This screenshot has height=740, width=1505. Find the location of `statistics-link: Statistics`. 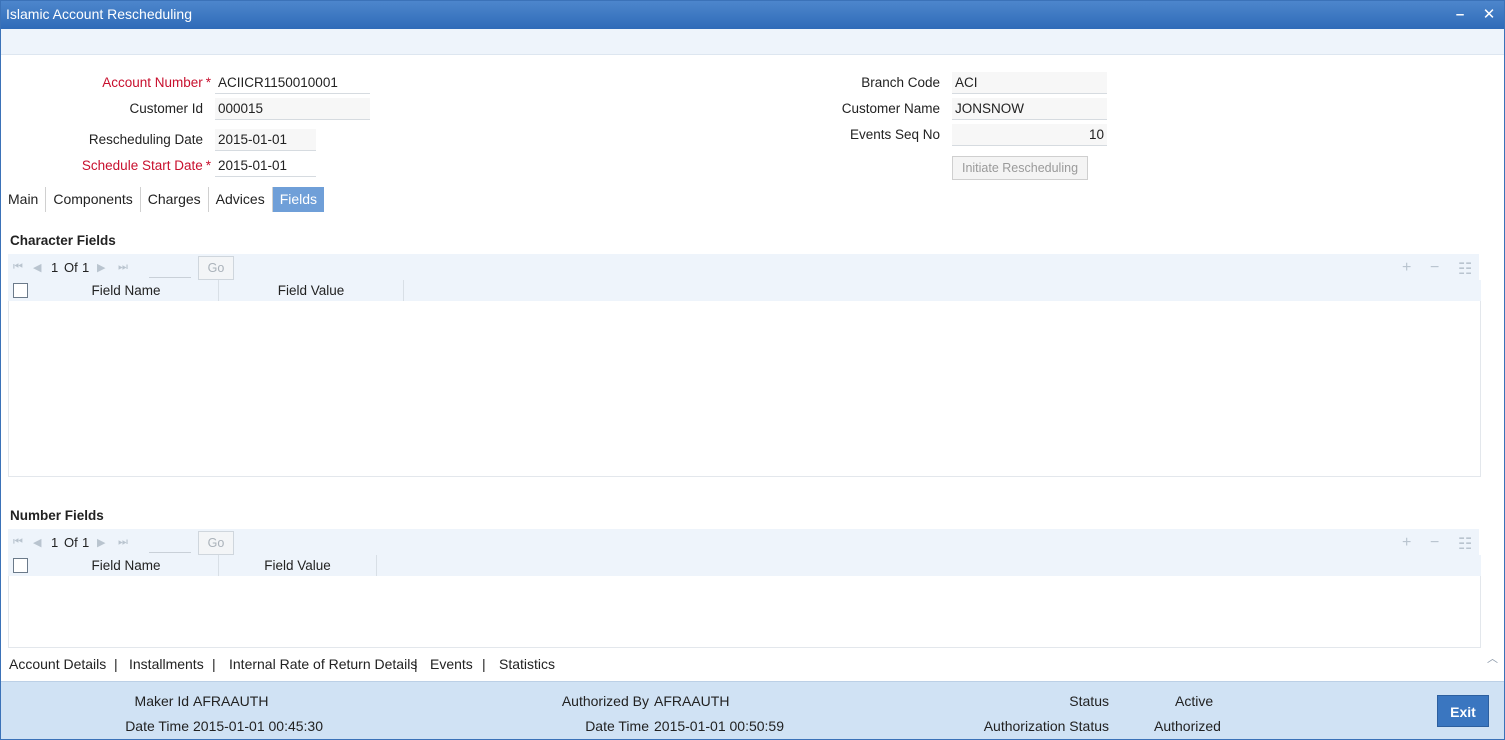

statistics-link: Statistics is located at coordinates (527, 664).